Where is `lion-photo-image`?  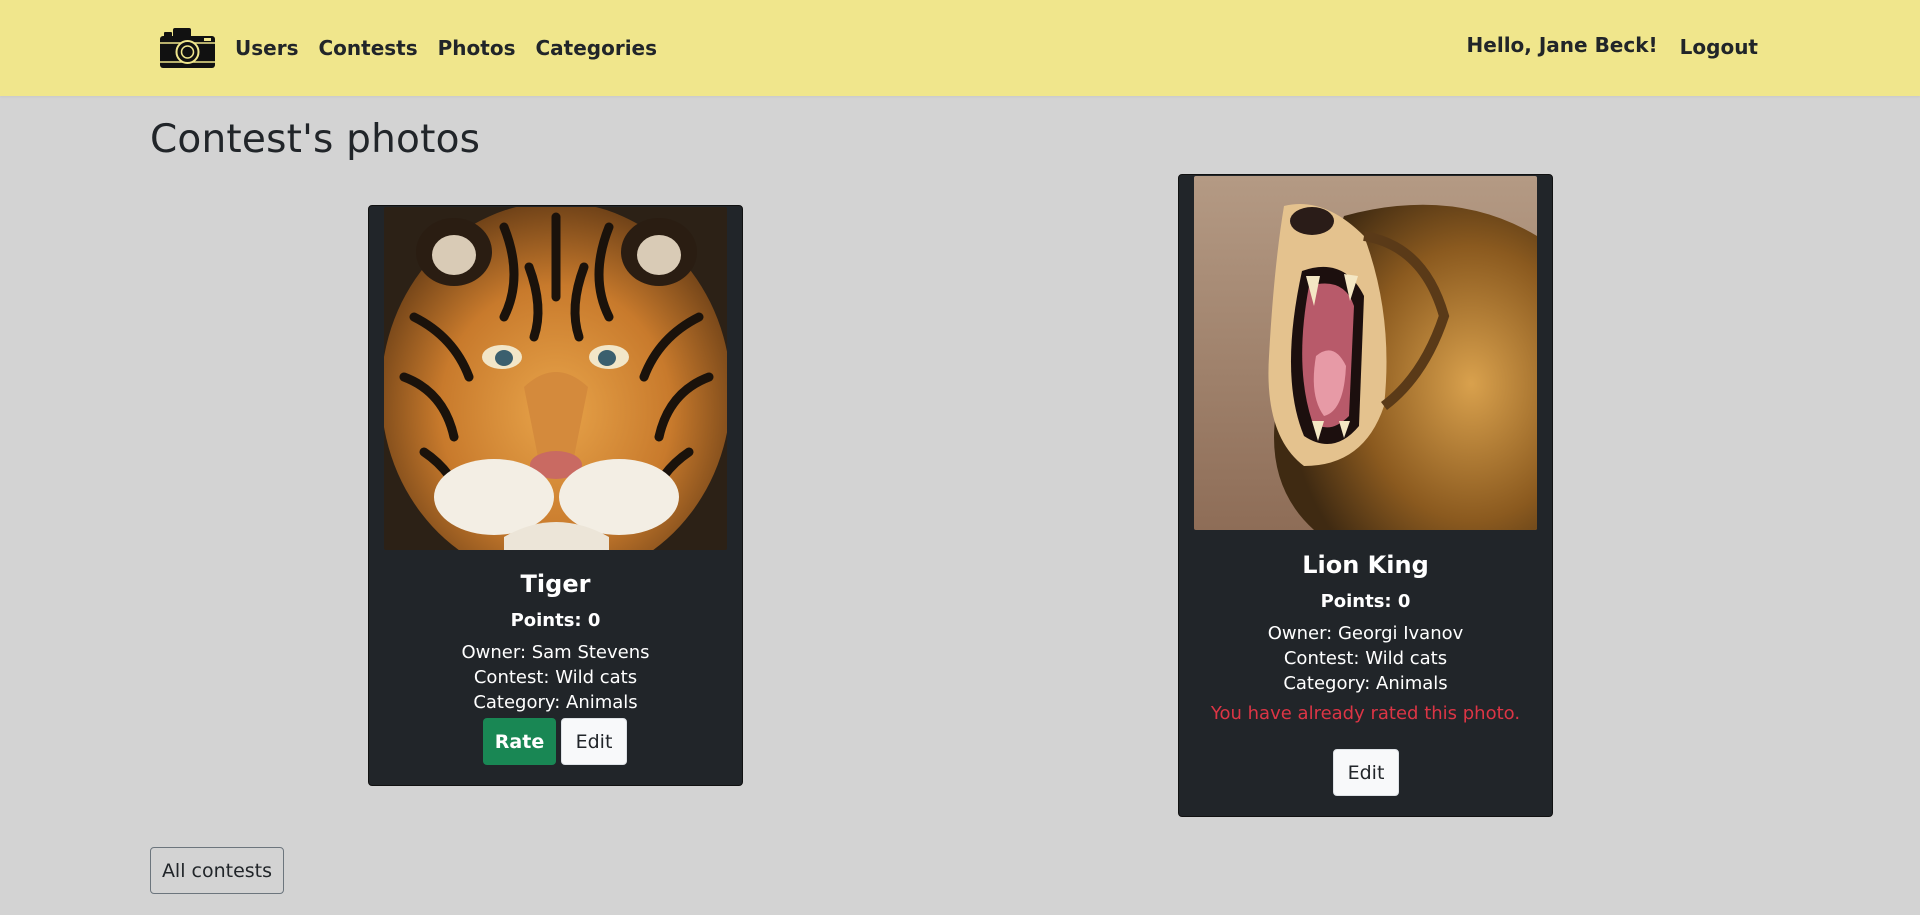 lion-photo-image is located at coordinates (1365, 353).